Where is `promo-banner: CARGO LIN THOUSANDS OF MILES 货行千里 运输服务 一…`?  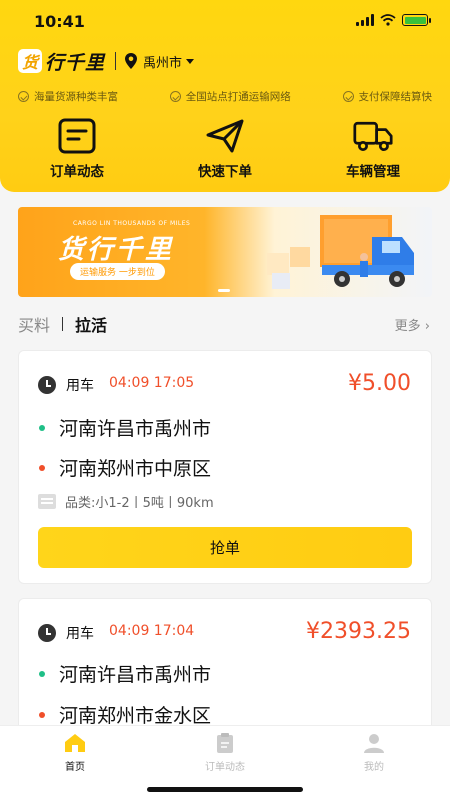 promo-banner: CARGO LIN THOUSANDS OF MILES 货行千里 运输服务 一… is located at coordinates (225, 252).